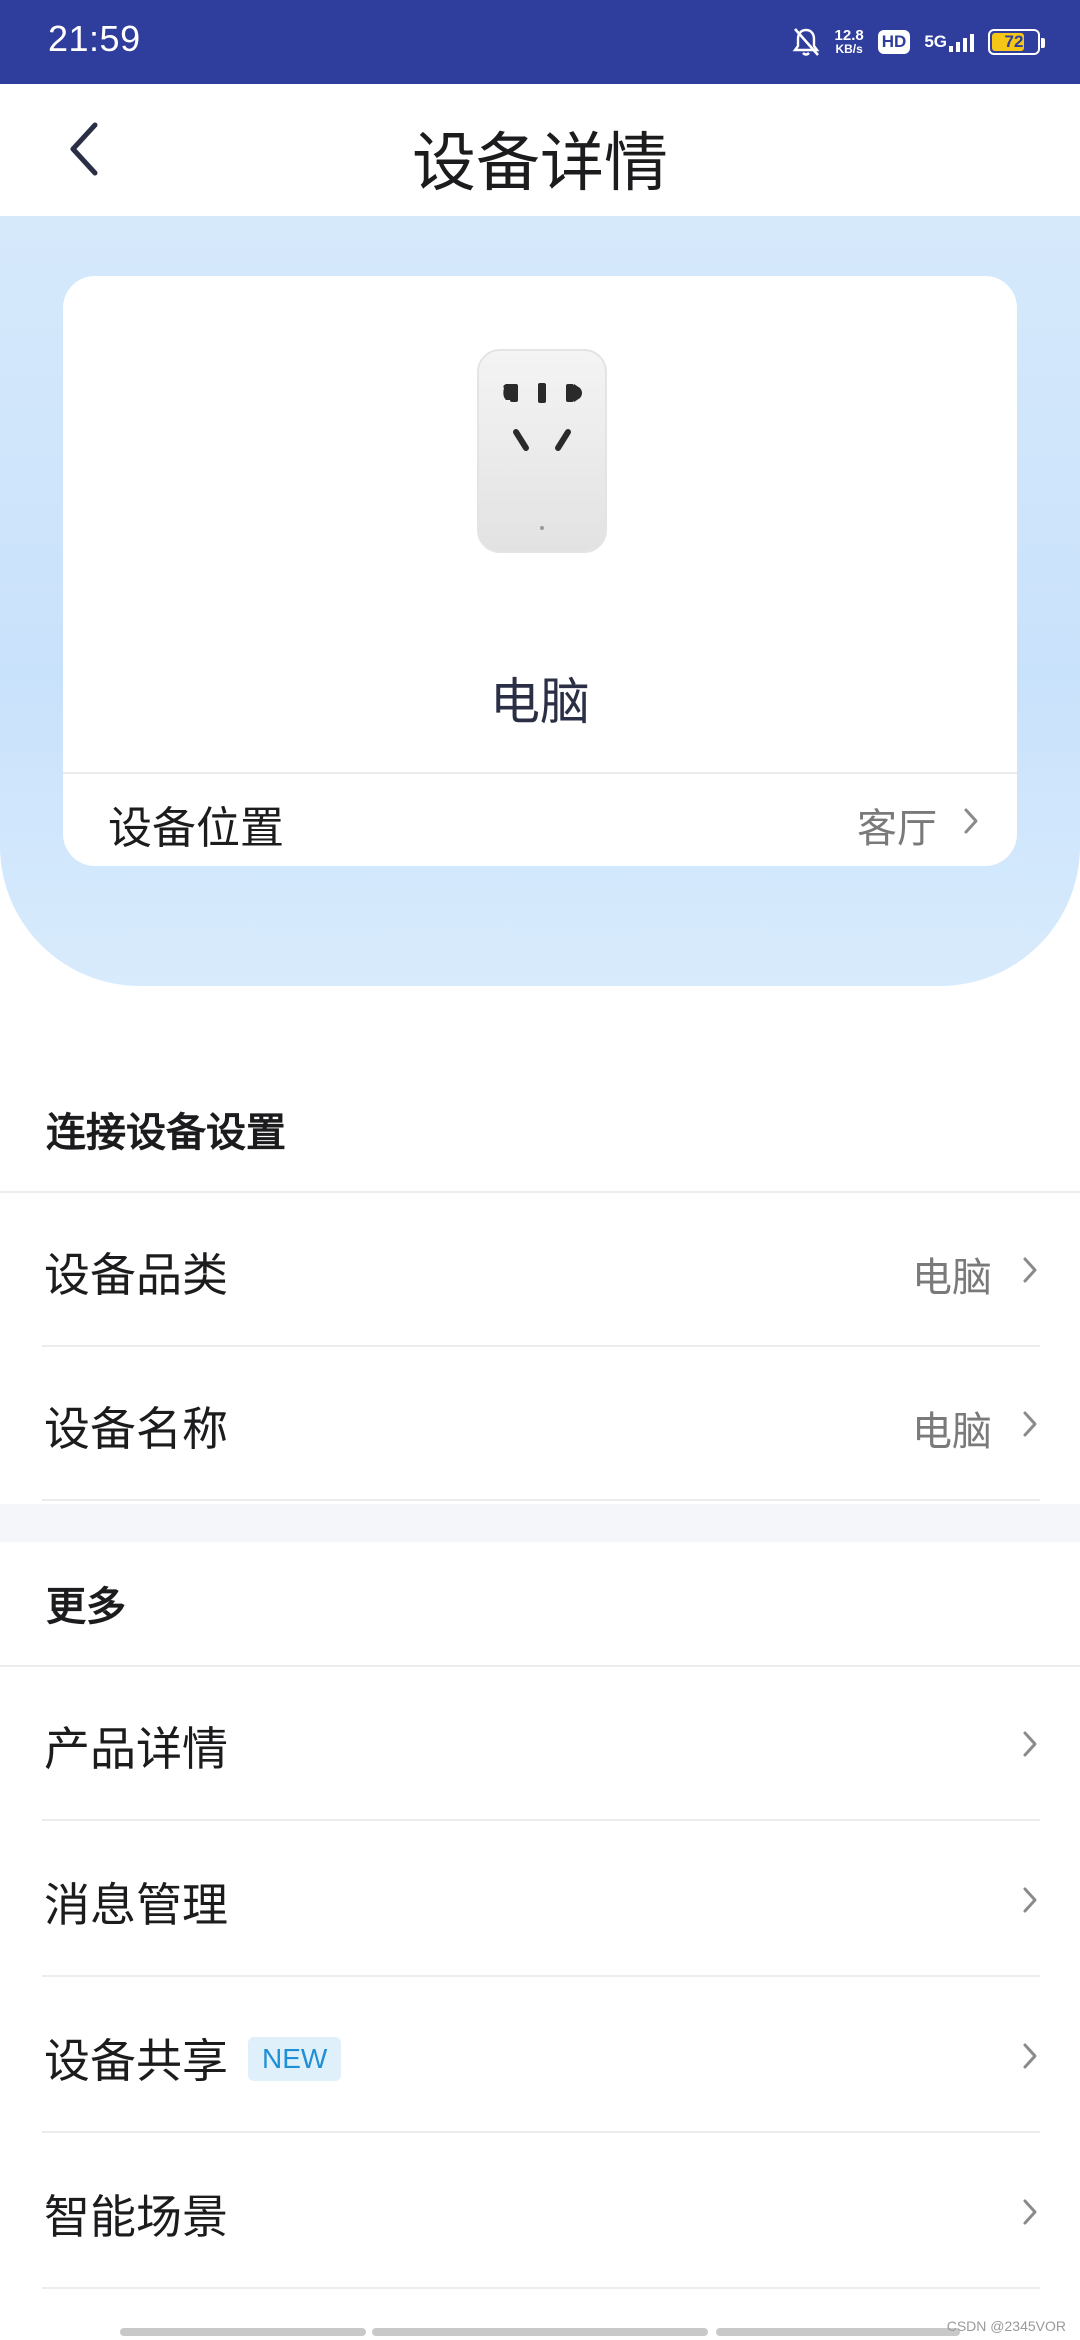 The image size is (1080, 2340). Describe the element at coordinates (136, 1749) in the screenshot. I see `row-label: 产品详情` at that location.